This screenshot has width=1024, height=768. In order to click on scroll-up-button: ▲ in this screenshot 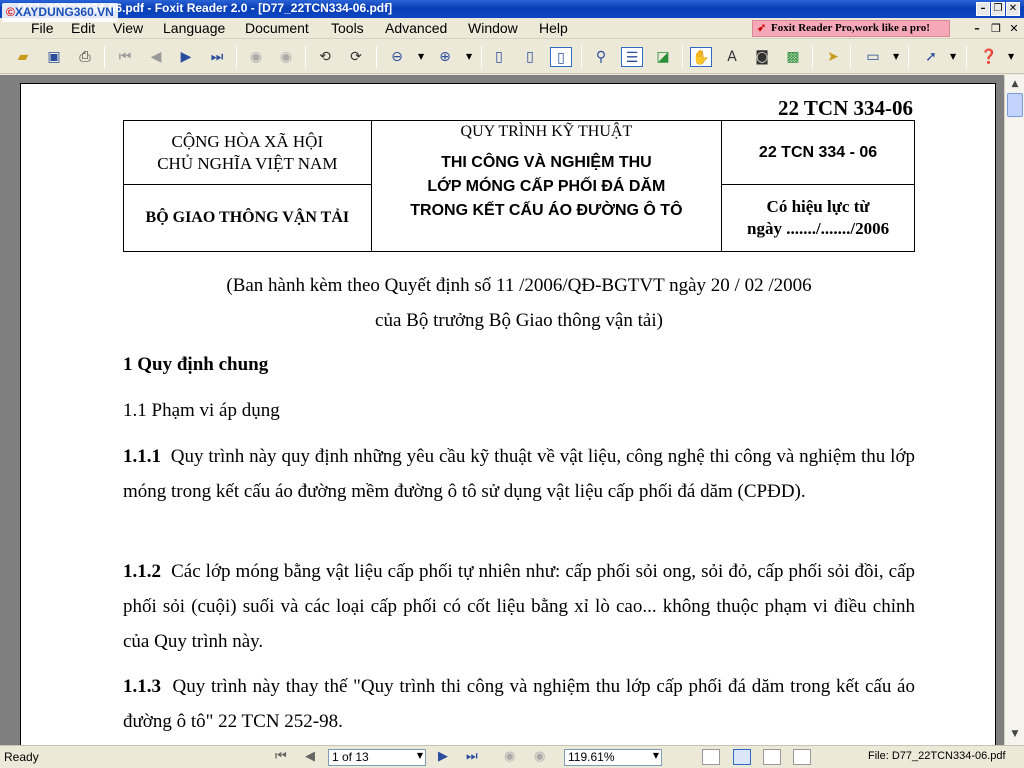, I will do `click(1015, 84)`.